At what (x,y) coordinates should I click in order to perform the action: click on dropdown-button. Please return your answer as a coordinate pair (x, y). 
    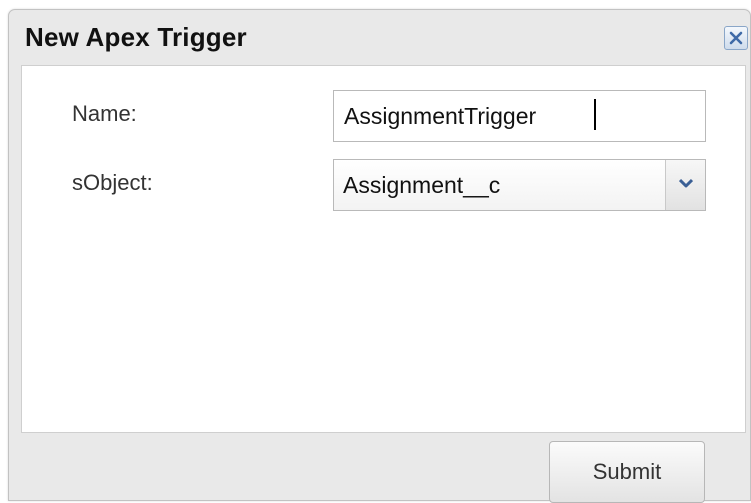
    Looking at the image, I should click on (685, 185).